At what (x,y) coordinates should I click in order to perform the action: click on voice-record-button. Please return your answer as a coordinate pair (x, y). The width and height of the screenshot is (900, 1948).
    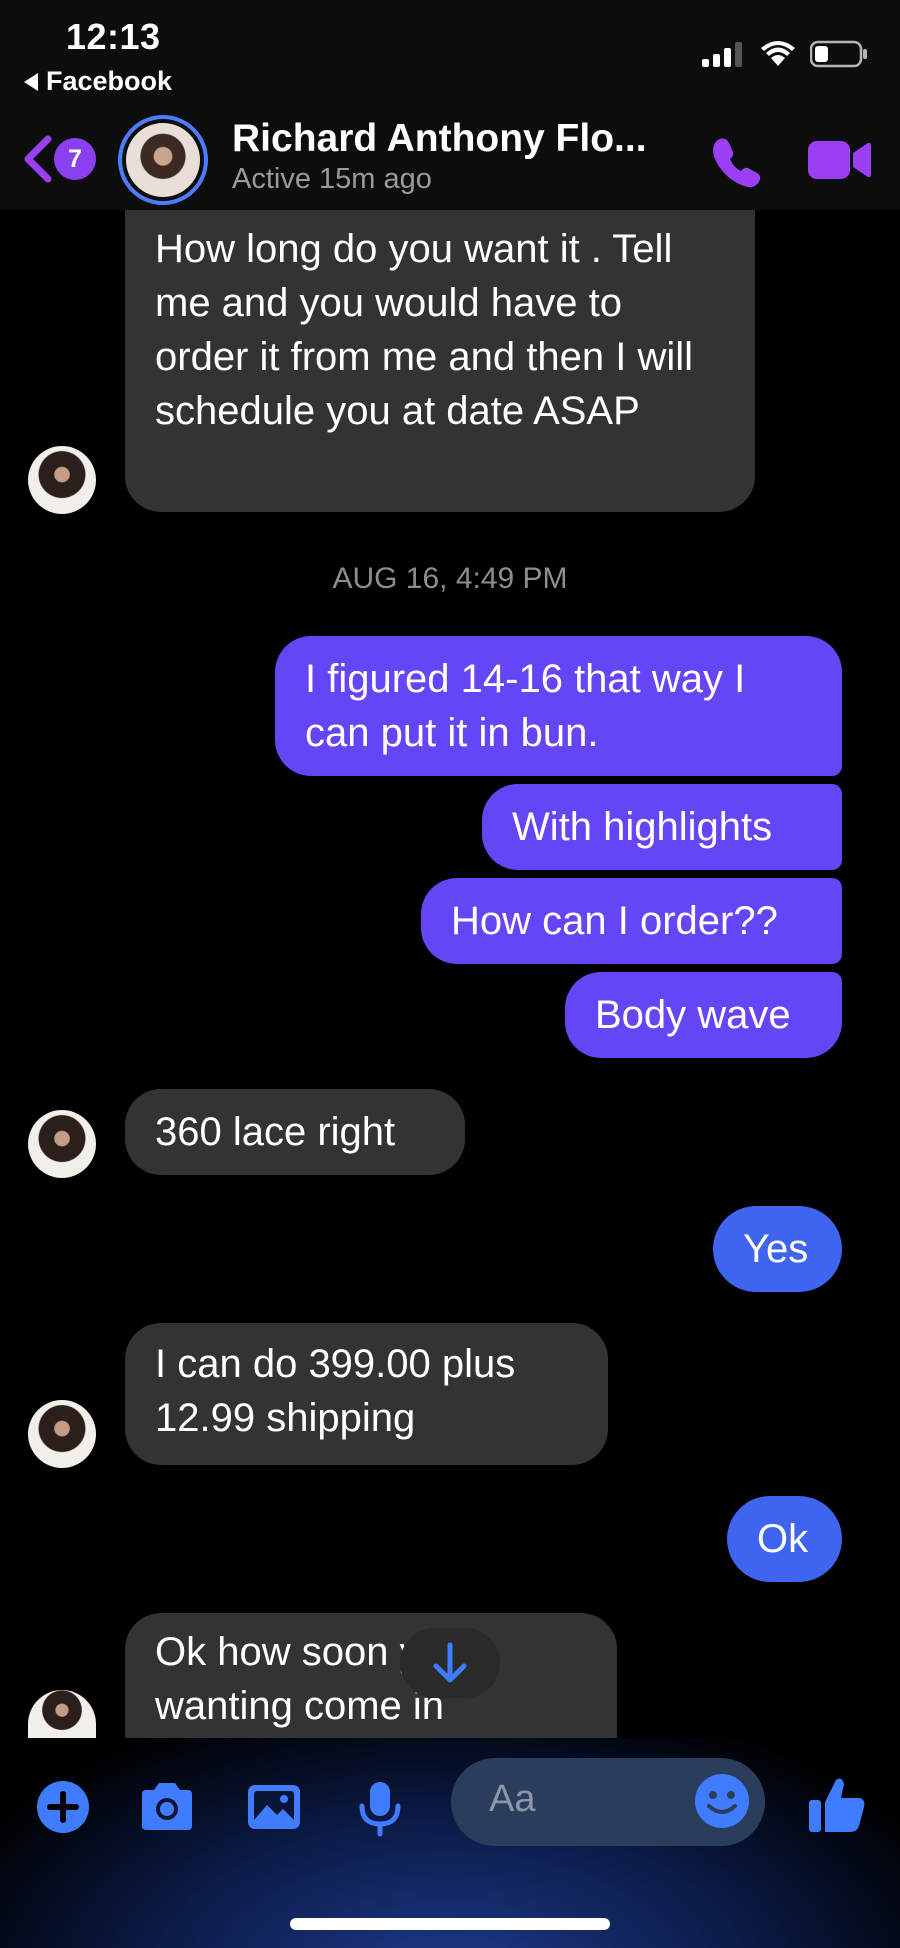
    Looking at the image, I should click on (380, 1811).